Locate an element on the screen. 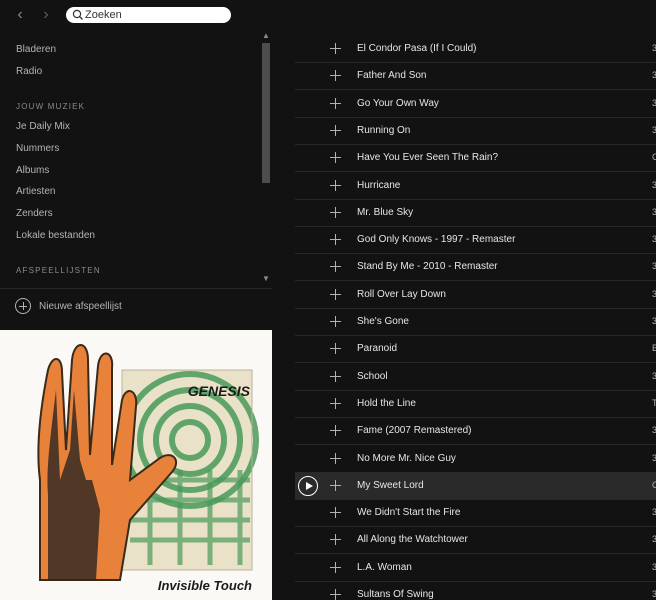  track-row: She's Gone 3 is located at coordinates (475, 322).